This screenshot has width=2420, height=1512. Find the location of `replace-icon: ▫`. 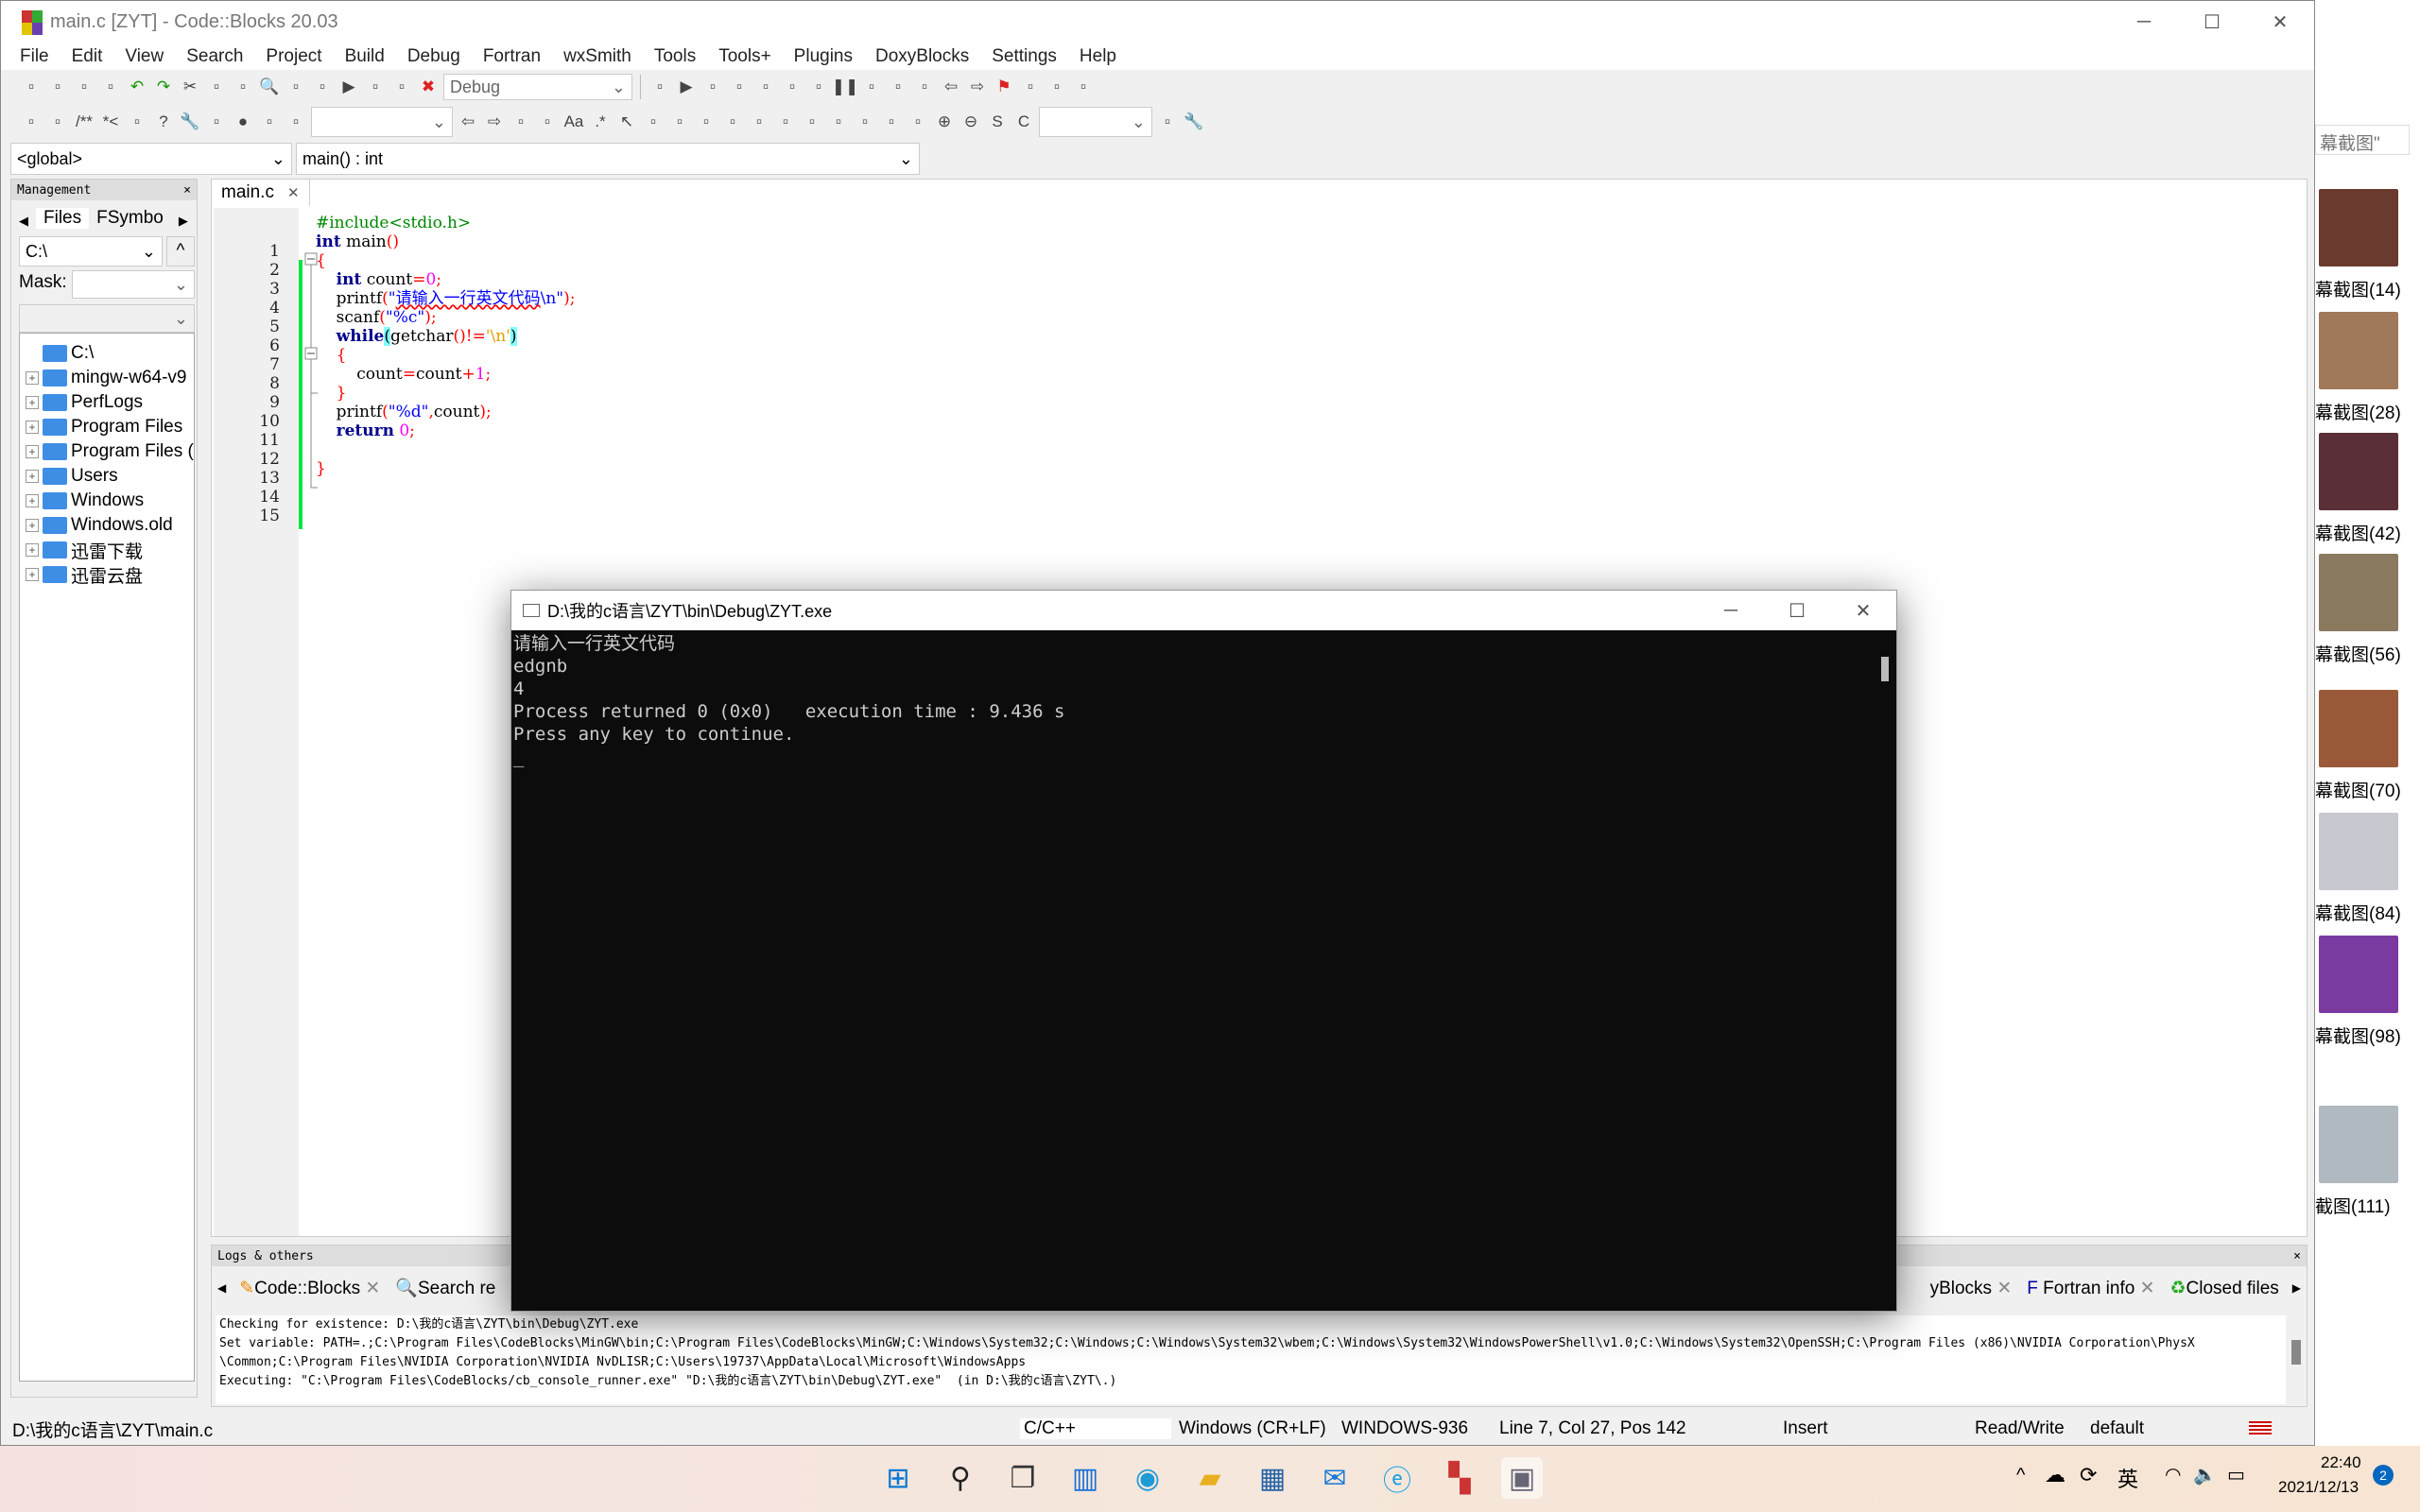

replace-icon: ▫ is located at coordinates (296, 87).